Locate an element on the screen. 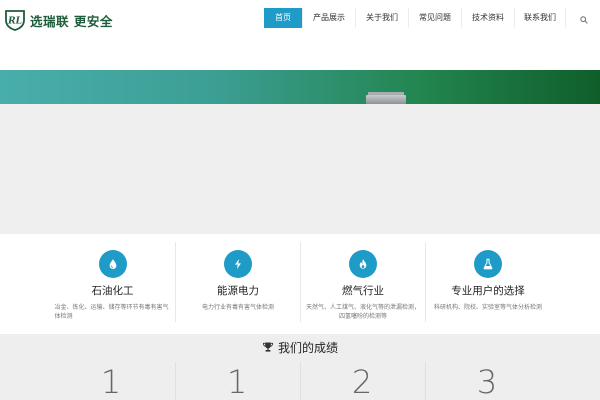 This screenshot has width=600, height=400. nav-divider is located at coordinates (565, 18).